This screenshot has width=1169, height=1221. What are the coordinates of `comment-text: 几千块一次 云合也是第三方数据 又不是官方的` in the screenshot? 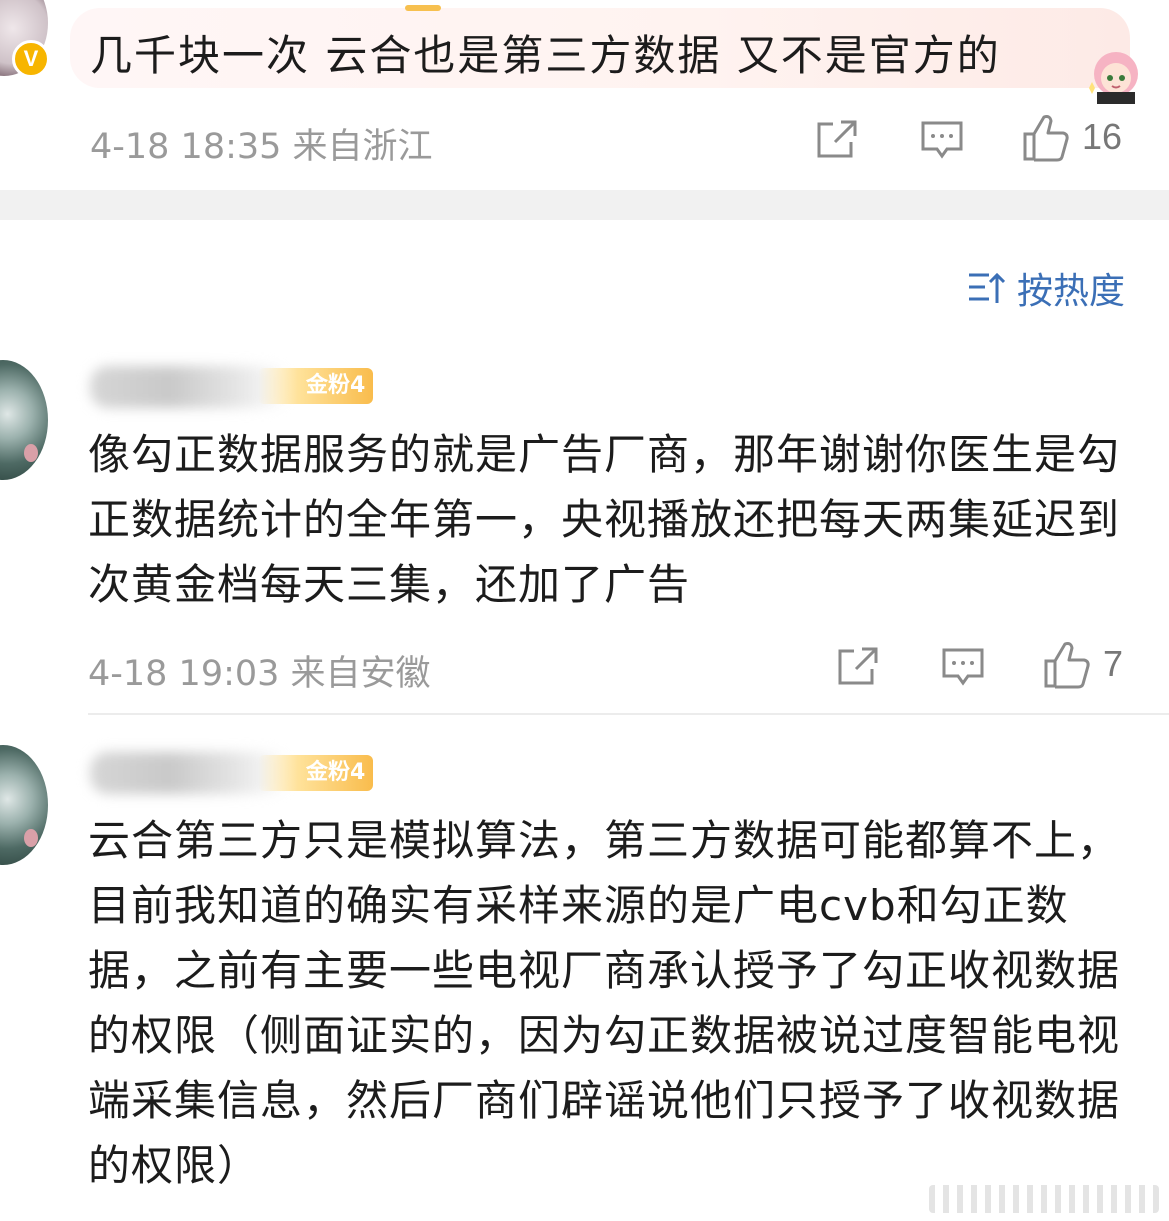 It's located at (545, 55).